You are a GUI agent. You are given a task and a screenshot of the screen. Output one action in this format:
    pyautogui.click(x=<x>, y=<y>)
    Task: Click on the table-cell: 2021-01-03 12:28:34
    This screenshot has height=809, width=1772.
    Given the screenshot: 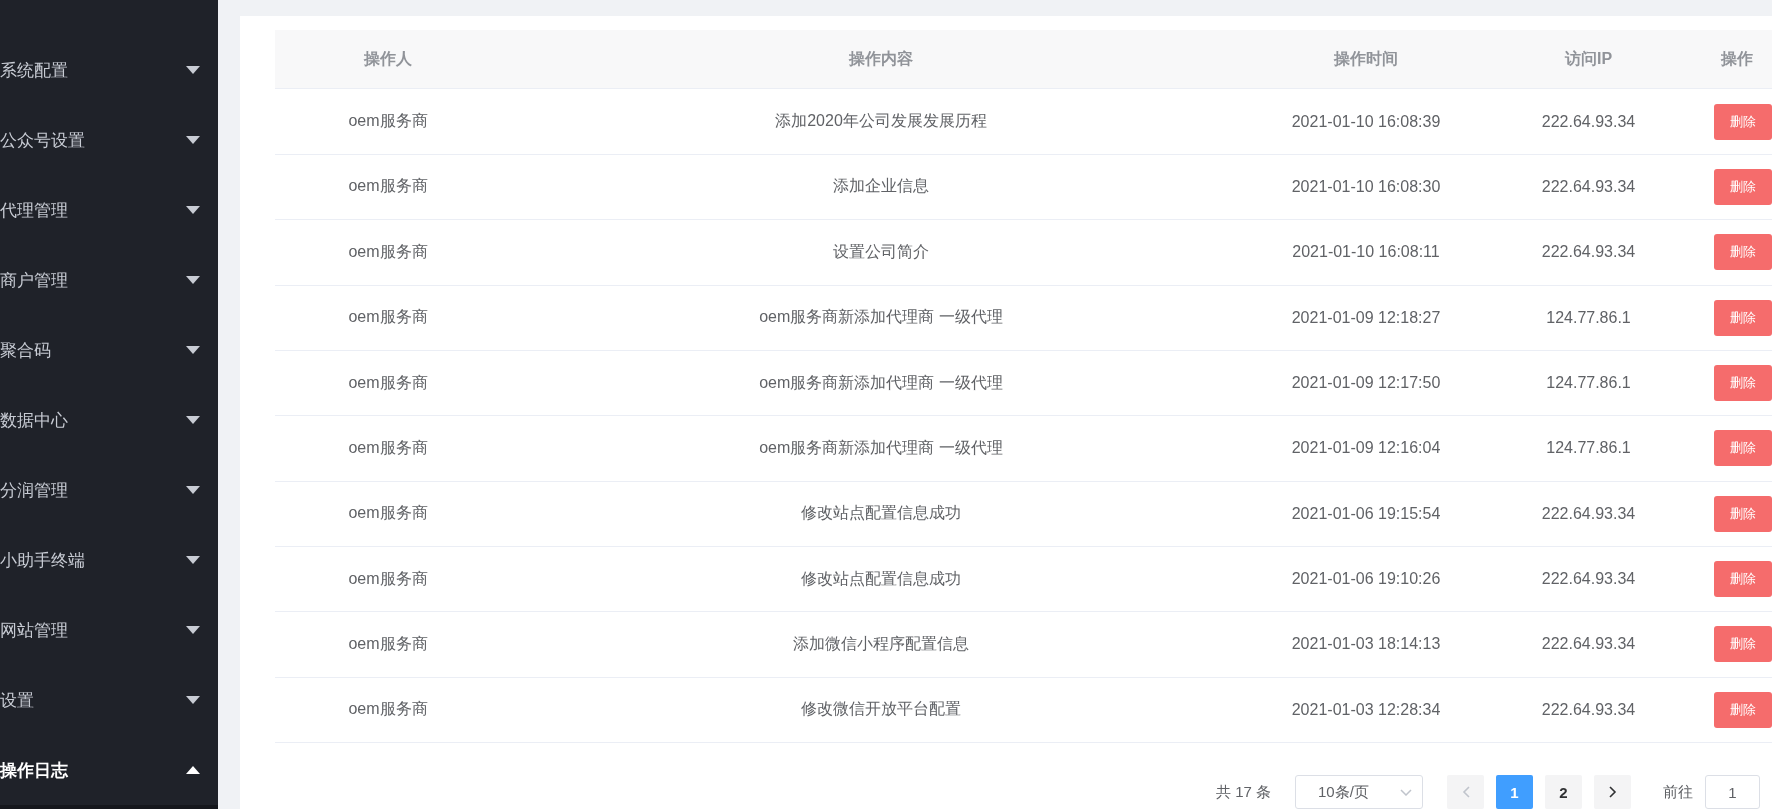 What is the action you would take?
    pyautogui.click(x=1366, y=709)
    